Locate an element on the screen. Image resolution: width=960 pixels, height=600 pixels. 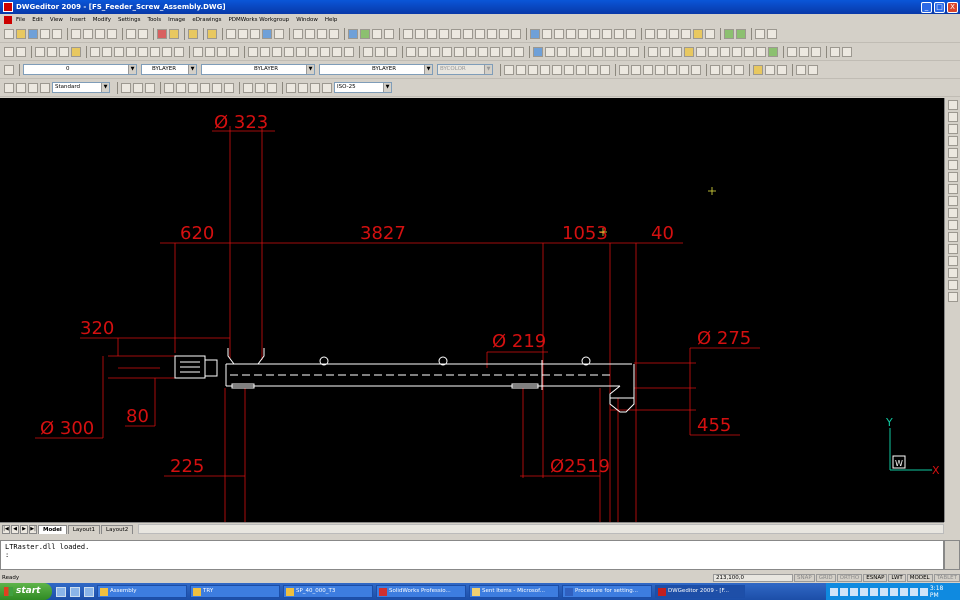
dim-diameter-icon is located at coordinates (447, 51).